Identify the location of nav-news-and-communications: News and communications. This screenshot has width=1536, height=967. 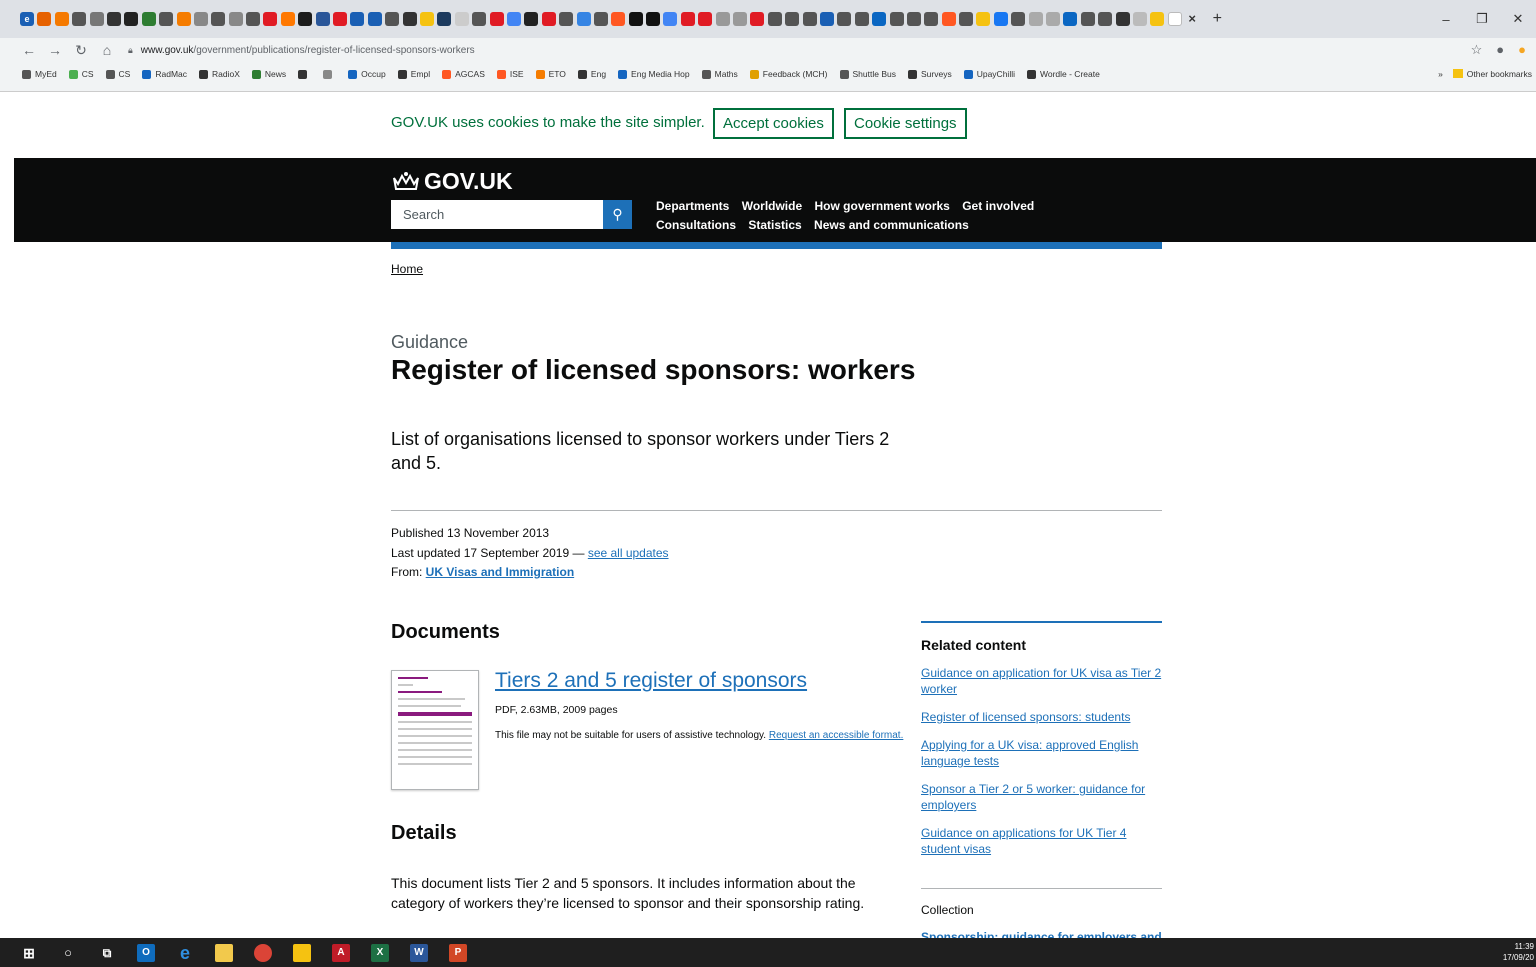
(891, 225).